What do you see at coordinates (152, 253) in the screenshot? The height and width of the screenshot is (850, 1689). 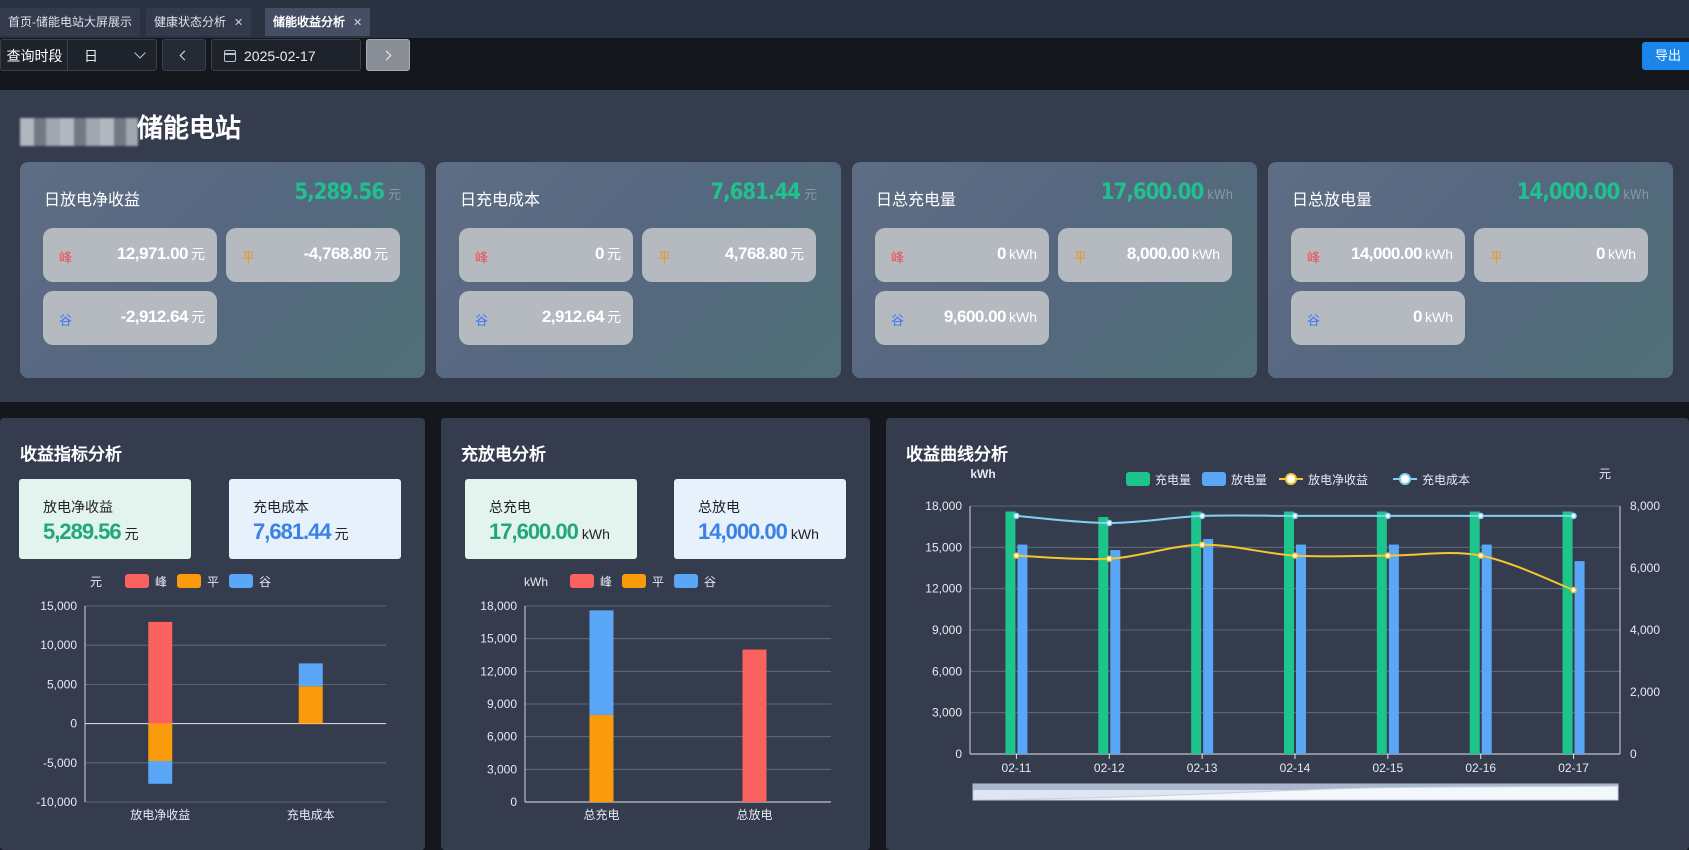 I see `pill-number: 12,971.00` at bounding box center [152, 253].